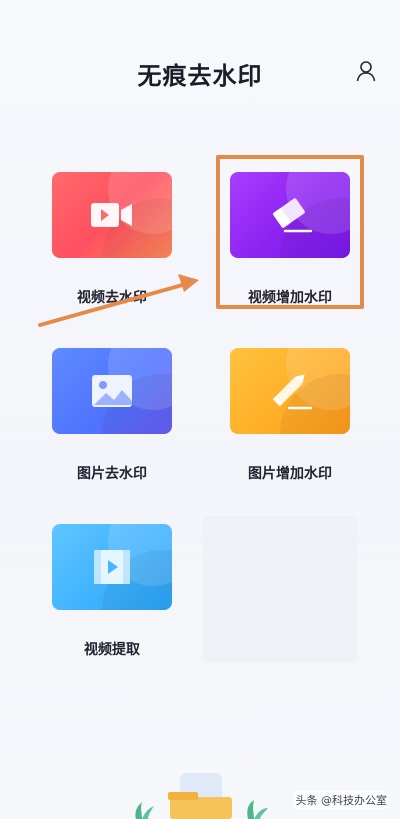 The height and width of the screenshot is (819, 400). I want to click on empty-placeholder-card, so click(280, 589).